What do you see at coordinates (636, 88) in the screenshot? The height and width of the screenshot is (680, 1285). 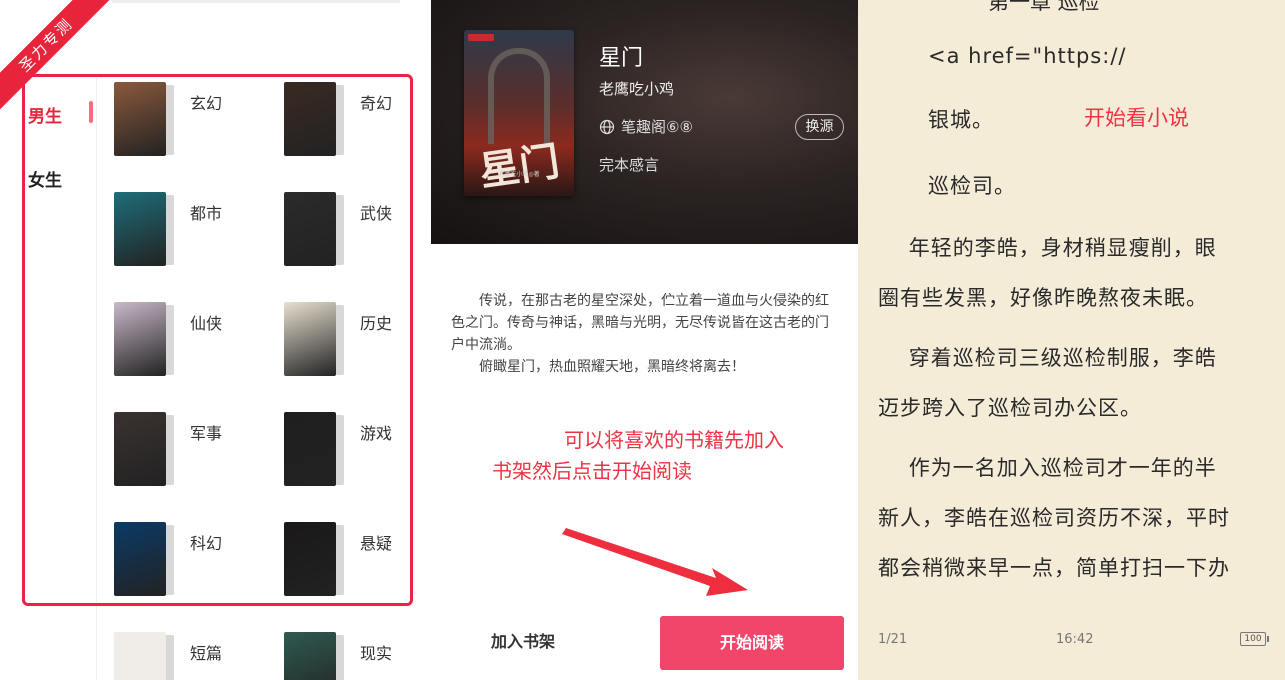 I see `book-author: 老鹰吃小鸡` at bounding box center [636, 88].